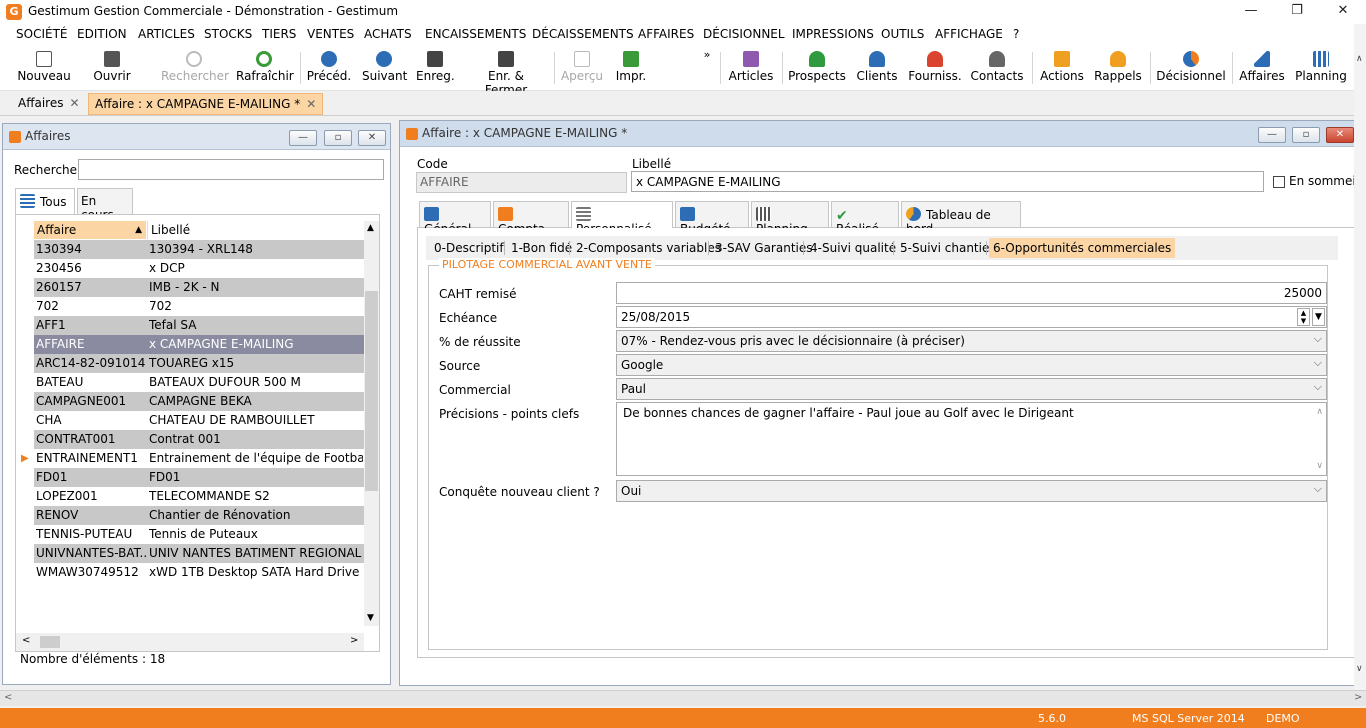  I want to click on scroll-up-icon: ∧, so click(1359, 59).